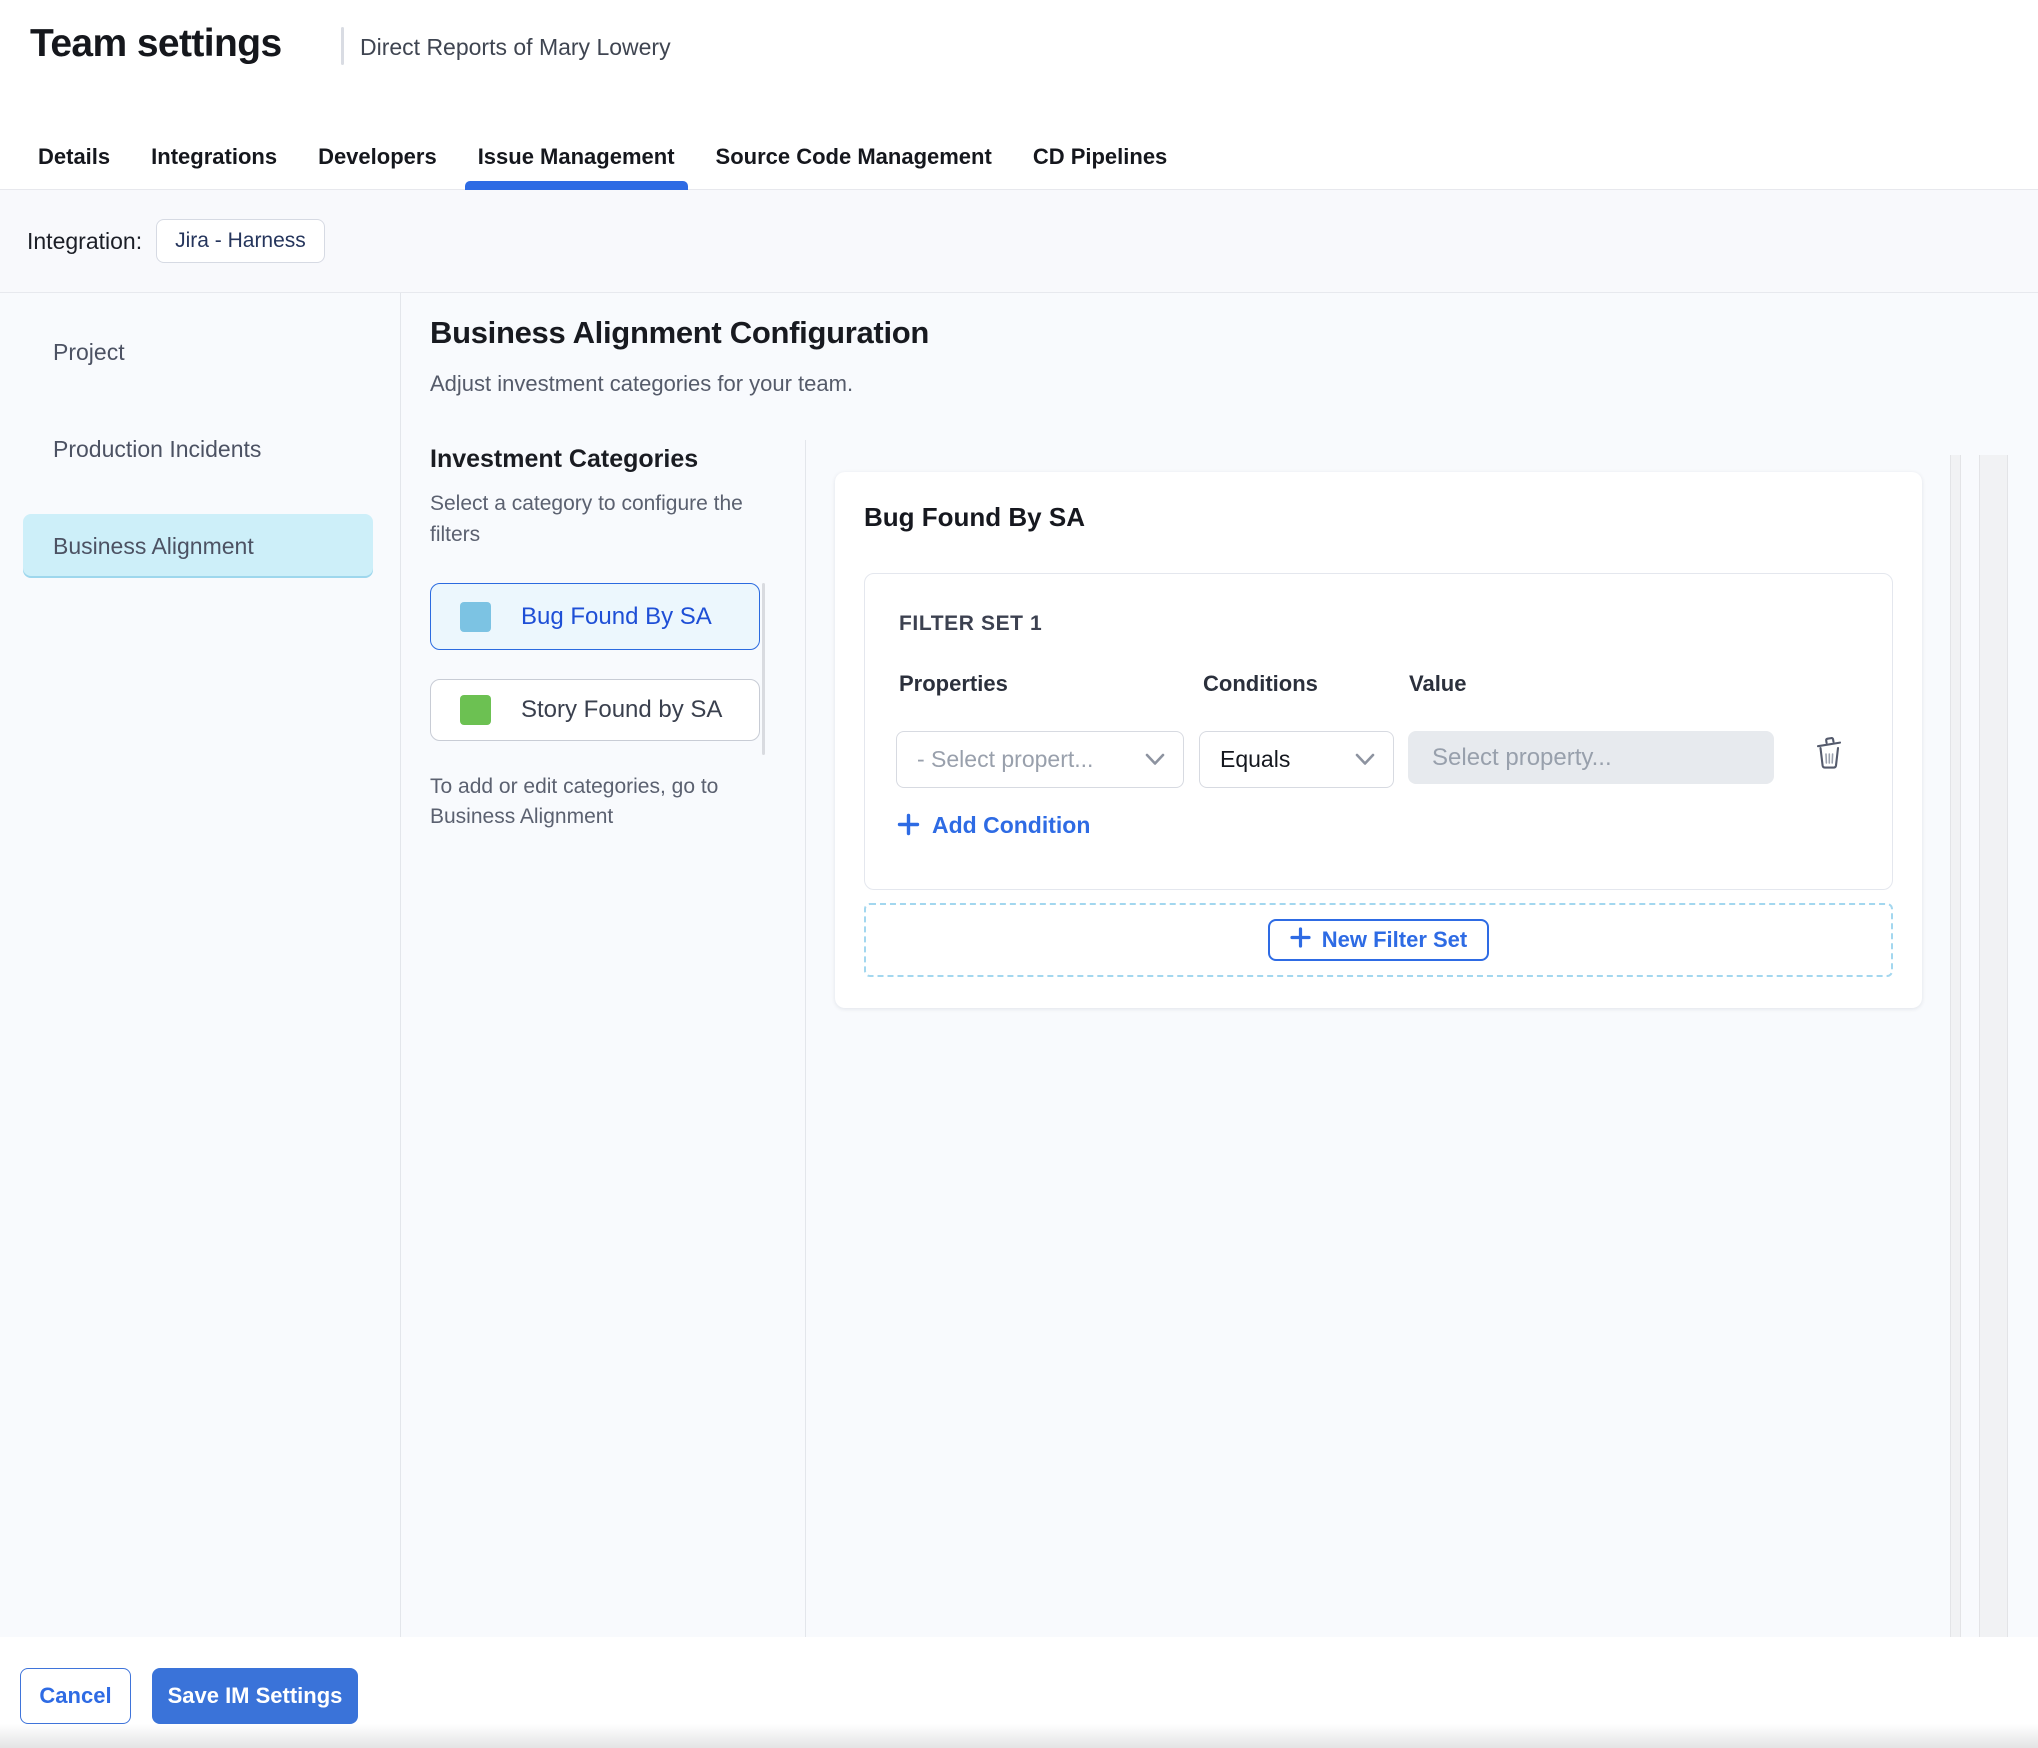 This screenshot has height=1748, width=2038. I want to click on condition-select-value: Equals, so click(1255, 759).